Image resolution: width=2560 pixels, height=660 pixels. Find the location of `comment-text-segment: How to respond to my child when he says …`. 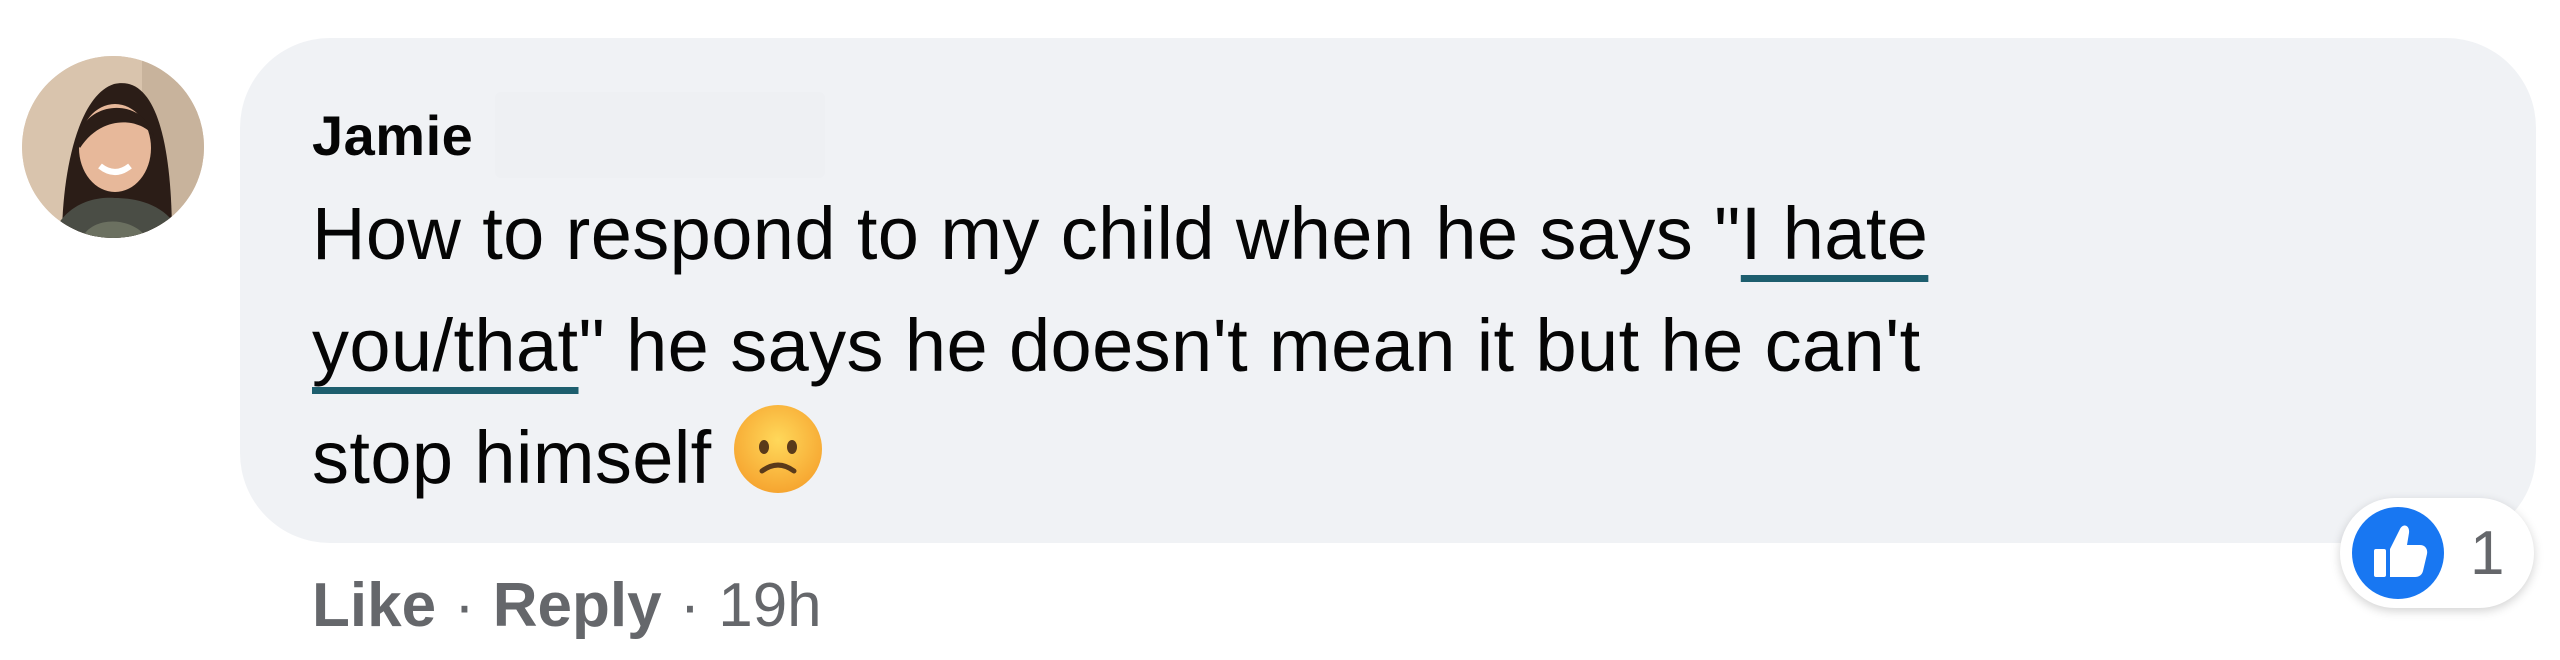

comment-text-segment: How to respond to my child when he says … is located at coordinates (1026, 233).